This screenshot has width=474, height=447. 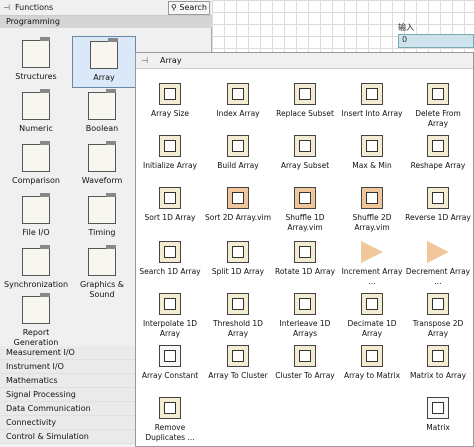 What do you see at coordinates (170, 363) in the screenshot?
I see `fn-array-constant: Array Constant` at bounding box center [170, 363].